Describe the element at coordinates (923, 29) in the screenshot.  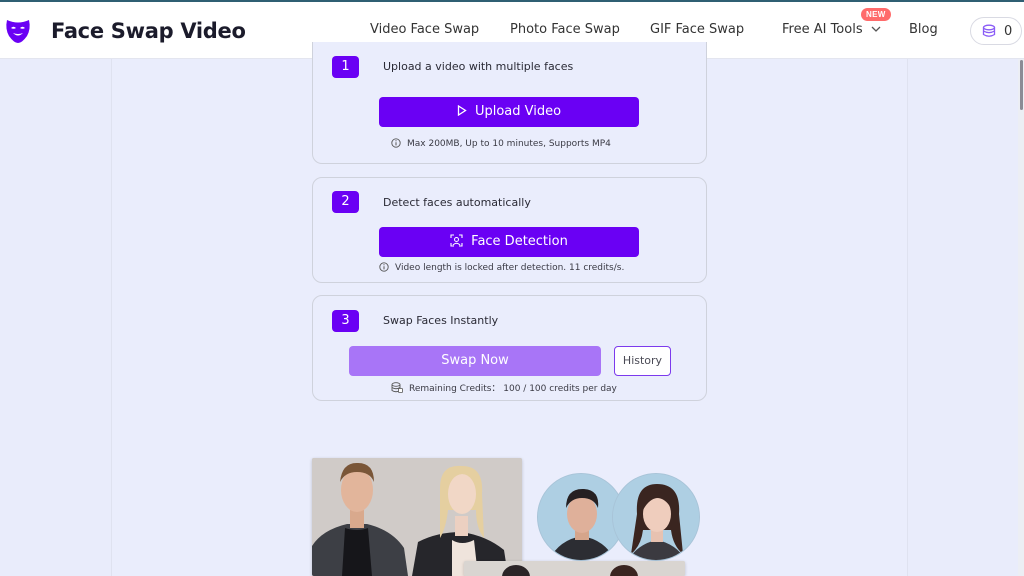
I see `nav-blog: Blog` at that location.